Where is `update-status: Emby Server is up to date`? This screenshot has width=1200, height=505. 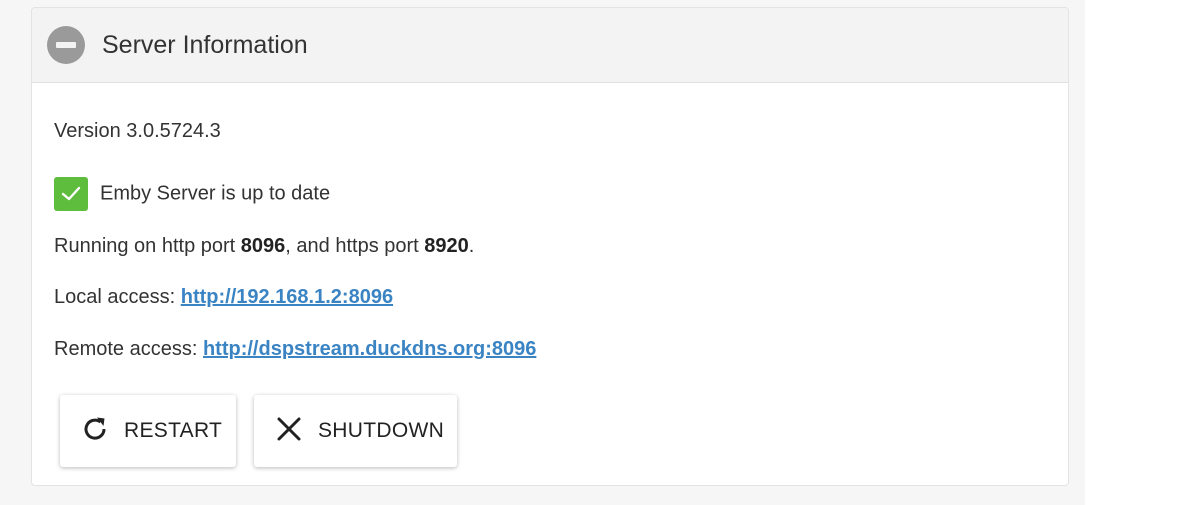 update-status: Emby Server is up to date is located at coordinates (192, 194).